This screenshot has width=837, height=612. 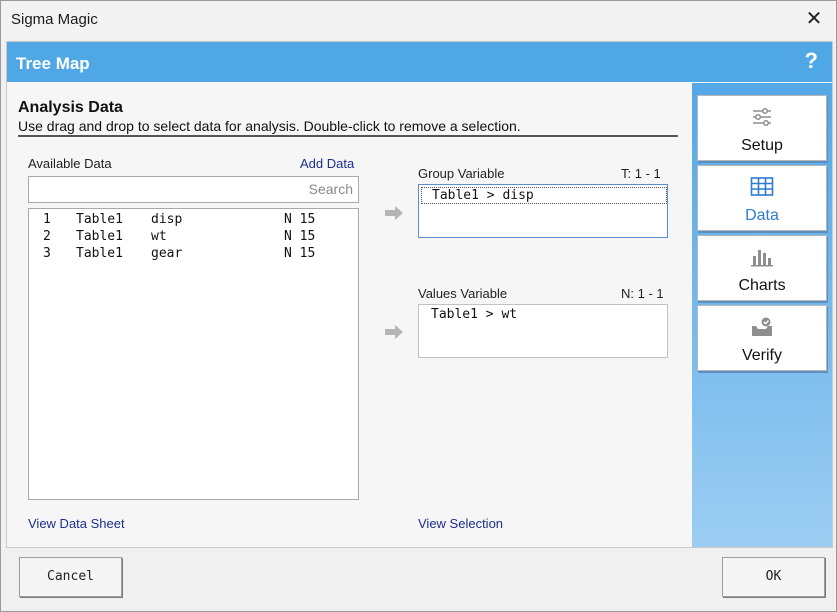 I want to click on section-title: Analysis Data, so click(x=70, y=107).